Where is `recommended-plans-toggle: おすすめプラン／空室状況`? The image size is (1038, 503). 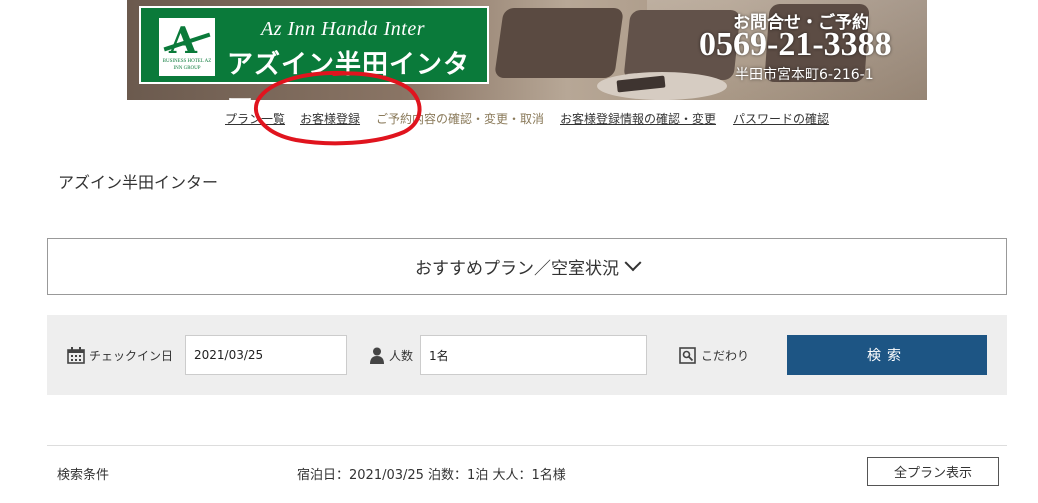
recommended-plans-toggle: おすすめプラン／空室状況 is located at coordinates (527, 266).